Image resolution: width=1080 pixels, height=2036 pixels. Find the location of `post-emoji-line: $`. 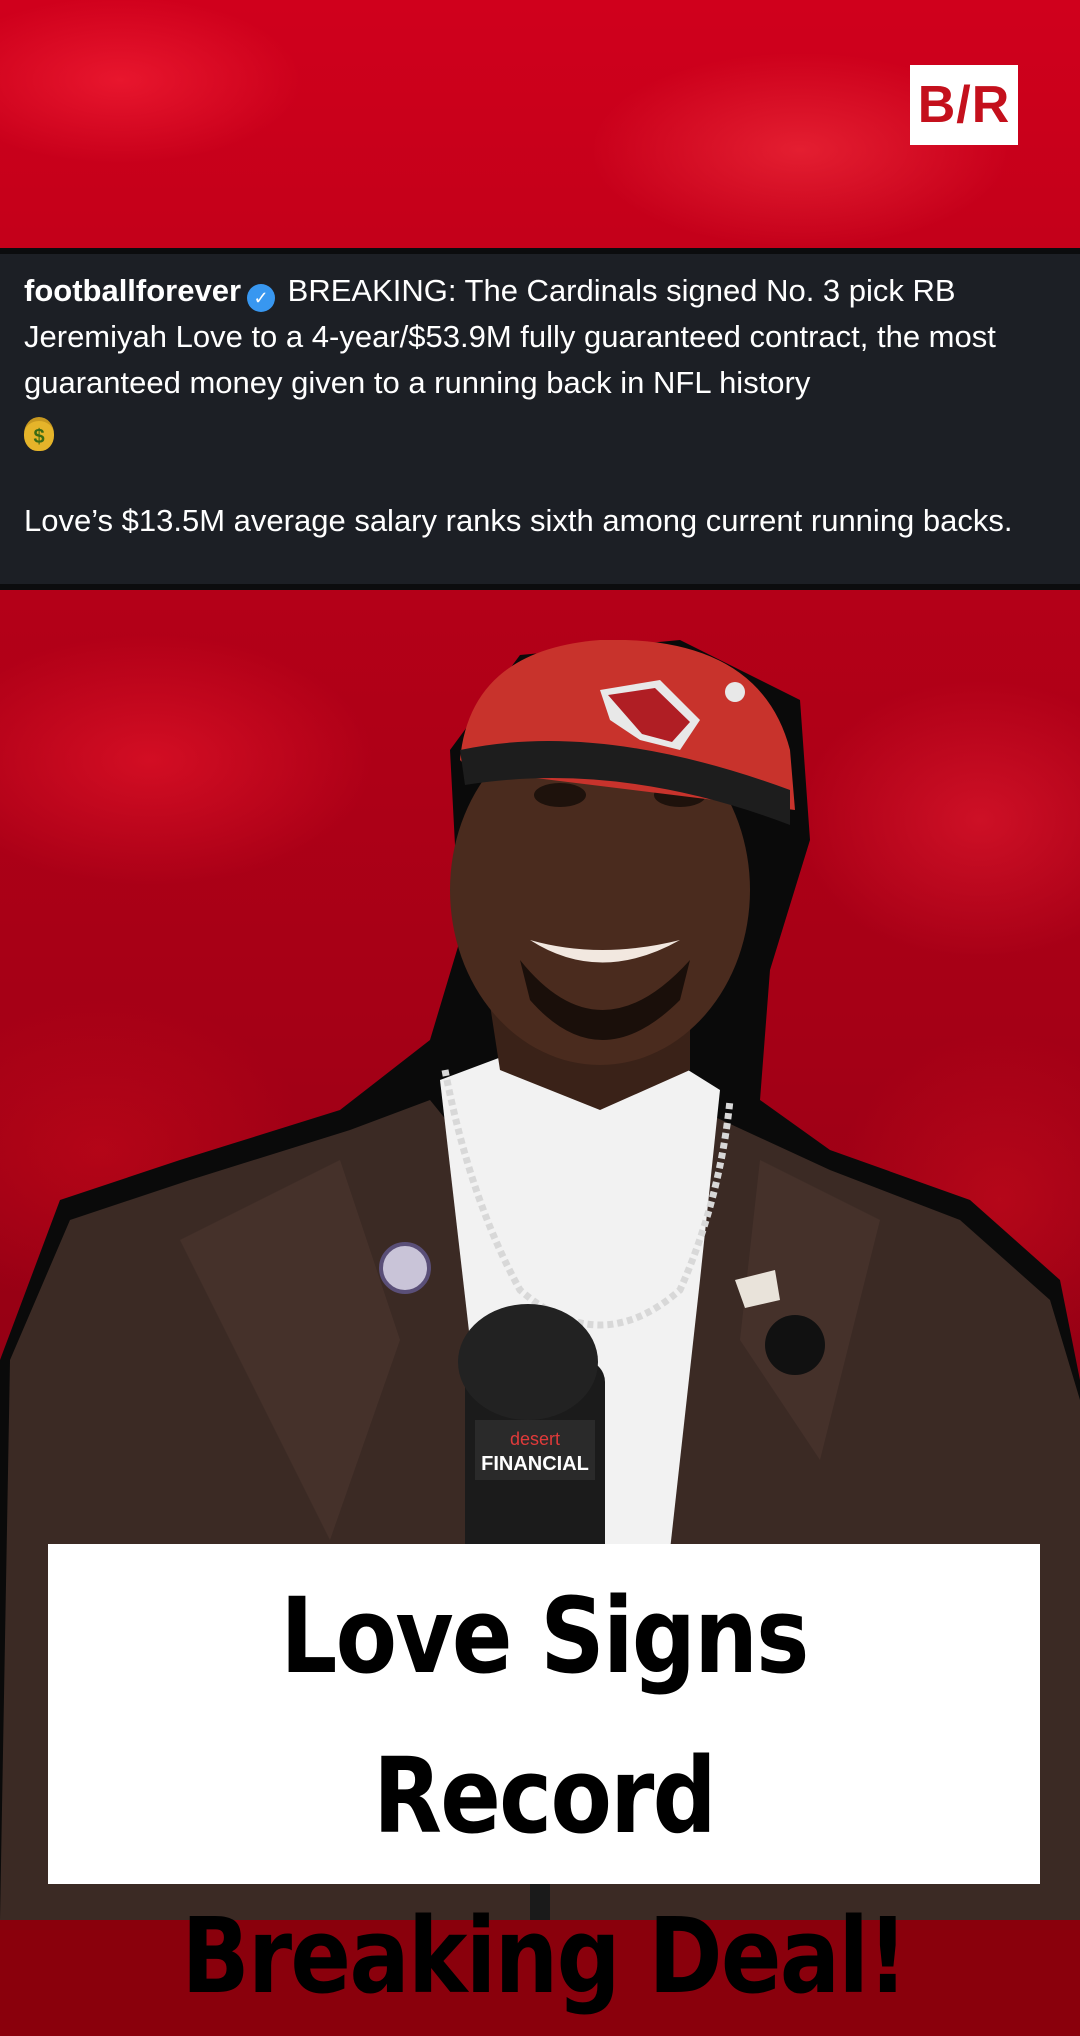

post-emoji-line: $ is located at coordinates (540, 429).